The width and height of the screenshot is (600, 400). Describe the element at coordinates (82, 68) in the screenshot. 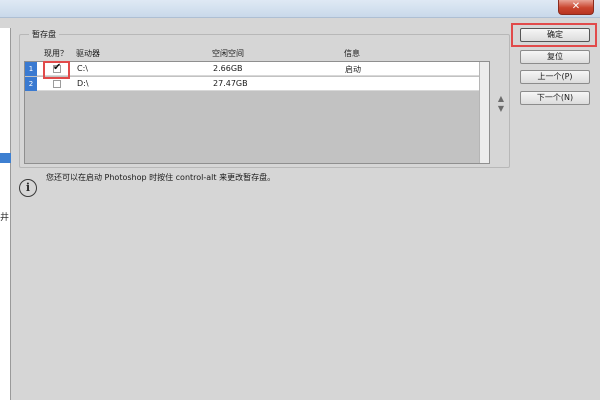

I see `drive-cell: C:\` at that location.